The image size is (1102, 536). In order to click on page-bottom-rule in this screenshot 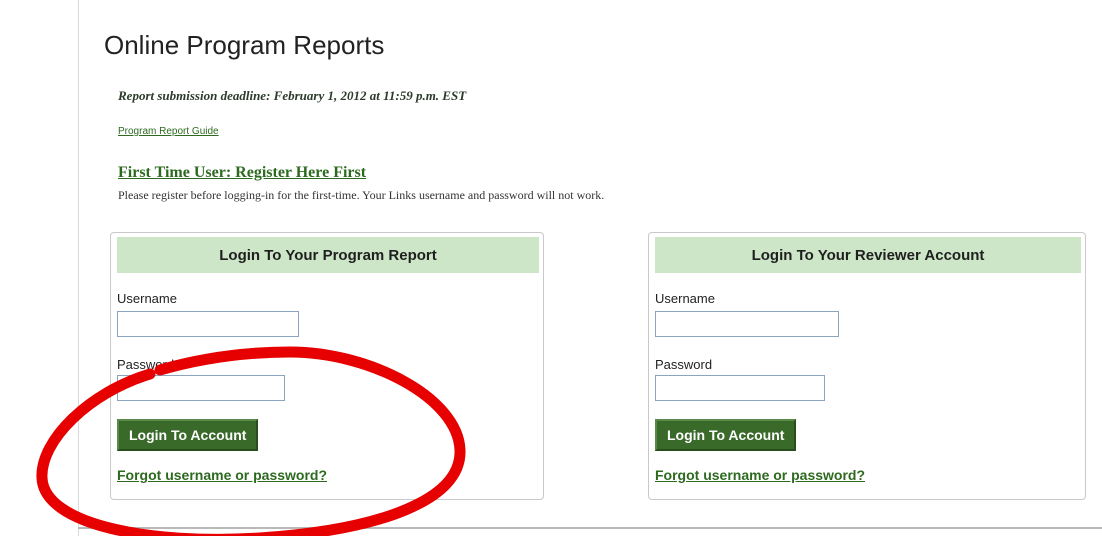, I will do `click(590, 528)`.